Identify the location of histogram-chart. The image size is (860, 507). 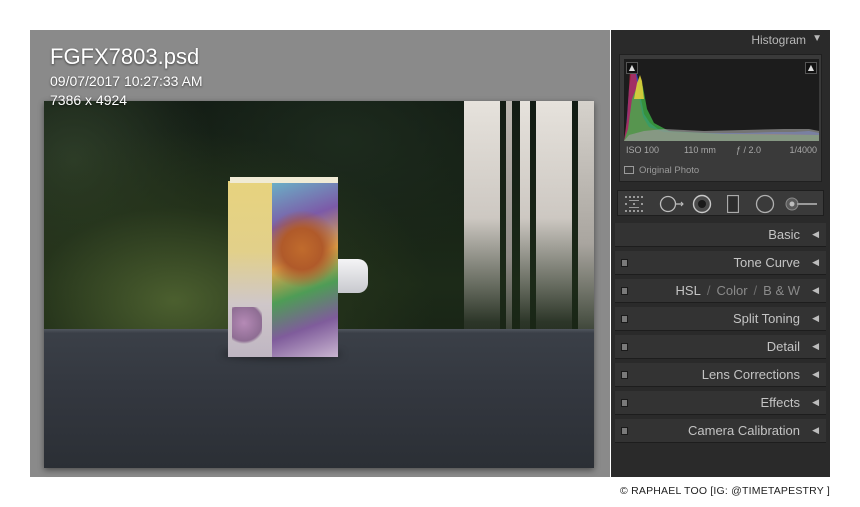
(721, 102).